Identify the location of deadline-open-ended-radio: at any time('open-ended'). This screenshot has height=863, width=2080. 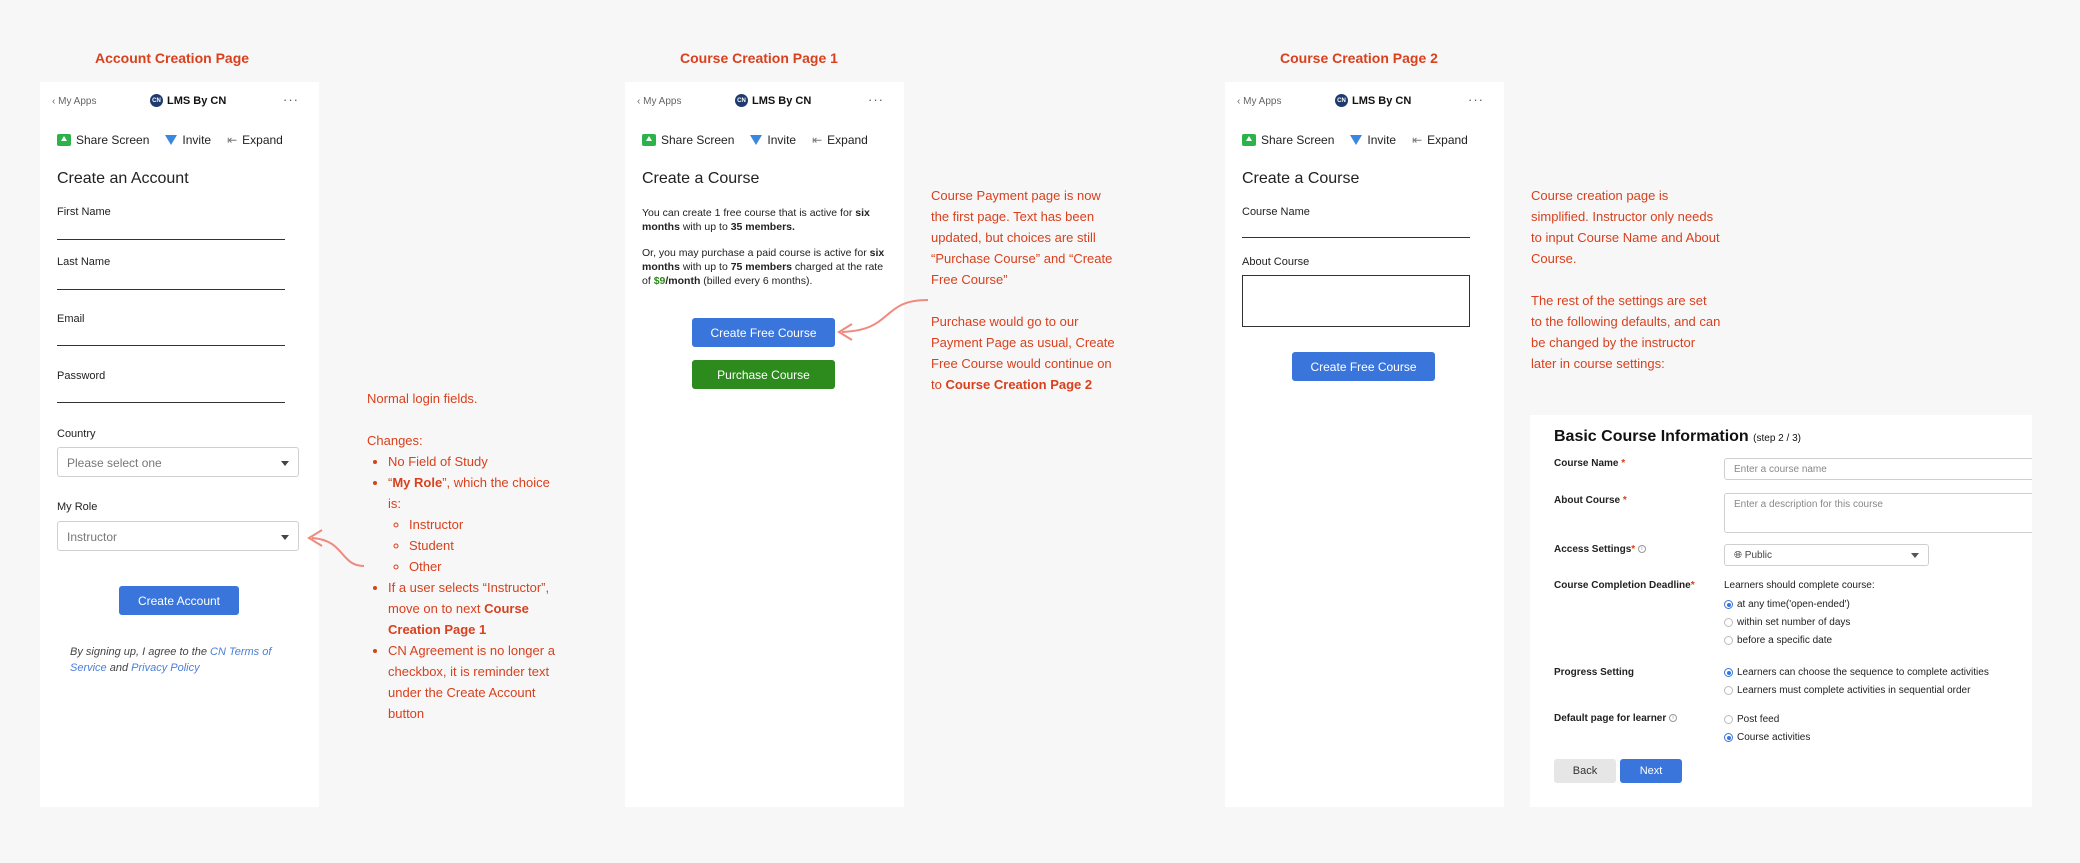
(1787, 604).